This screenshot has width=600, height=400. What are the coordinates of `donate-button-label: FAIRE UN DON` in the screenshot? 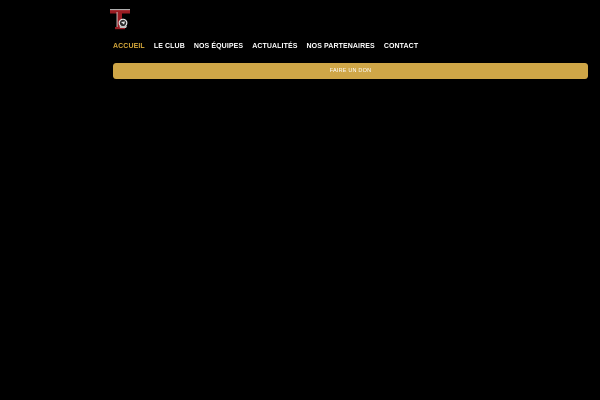 It's located at (350, 71).